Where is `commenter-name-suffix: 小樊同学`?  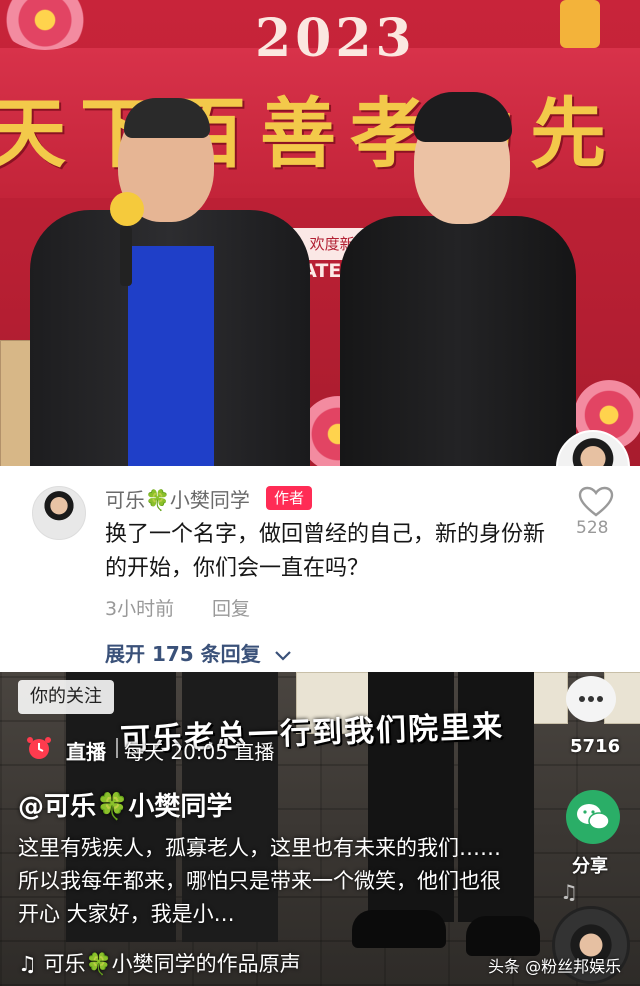
commenter-name-suffix: 小樊同学 is located at coordinates (209, 500).